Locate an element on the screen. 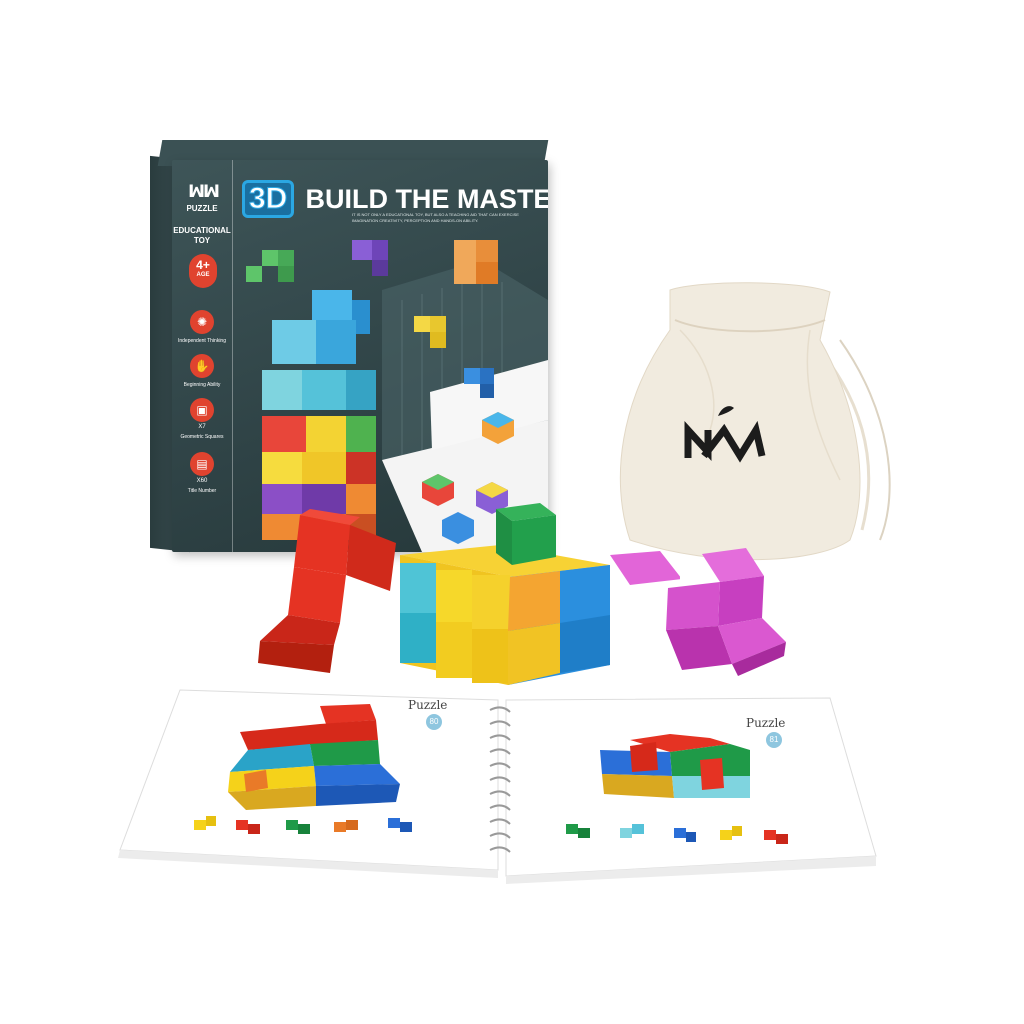 The image size is (1024, 1024). feature-label: Beginning Ability is located at coordinates (202, 385).